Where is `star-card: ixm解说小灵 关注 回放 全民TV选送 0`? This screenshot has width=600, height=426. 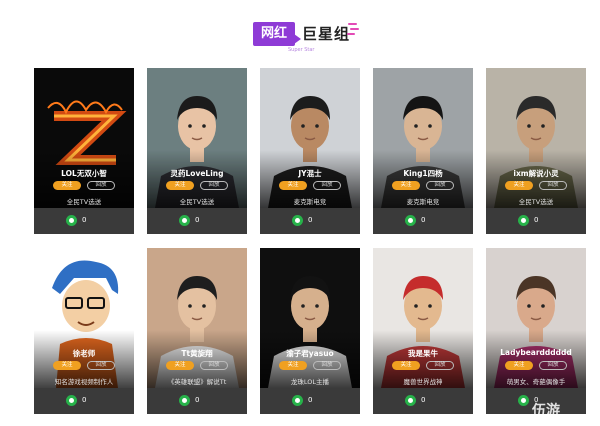
star-card: ixm解说小灵 关注 回放 全民TV选送 0 is located at coordinates (536, 151).